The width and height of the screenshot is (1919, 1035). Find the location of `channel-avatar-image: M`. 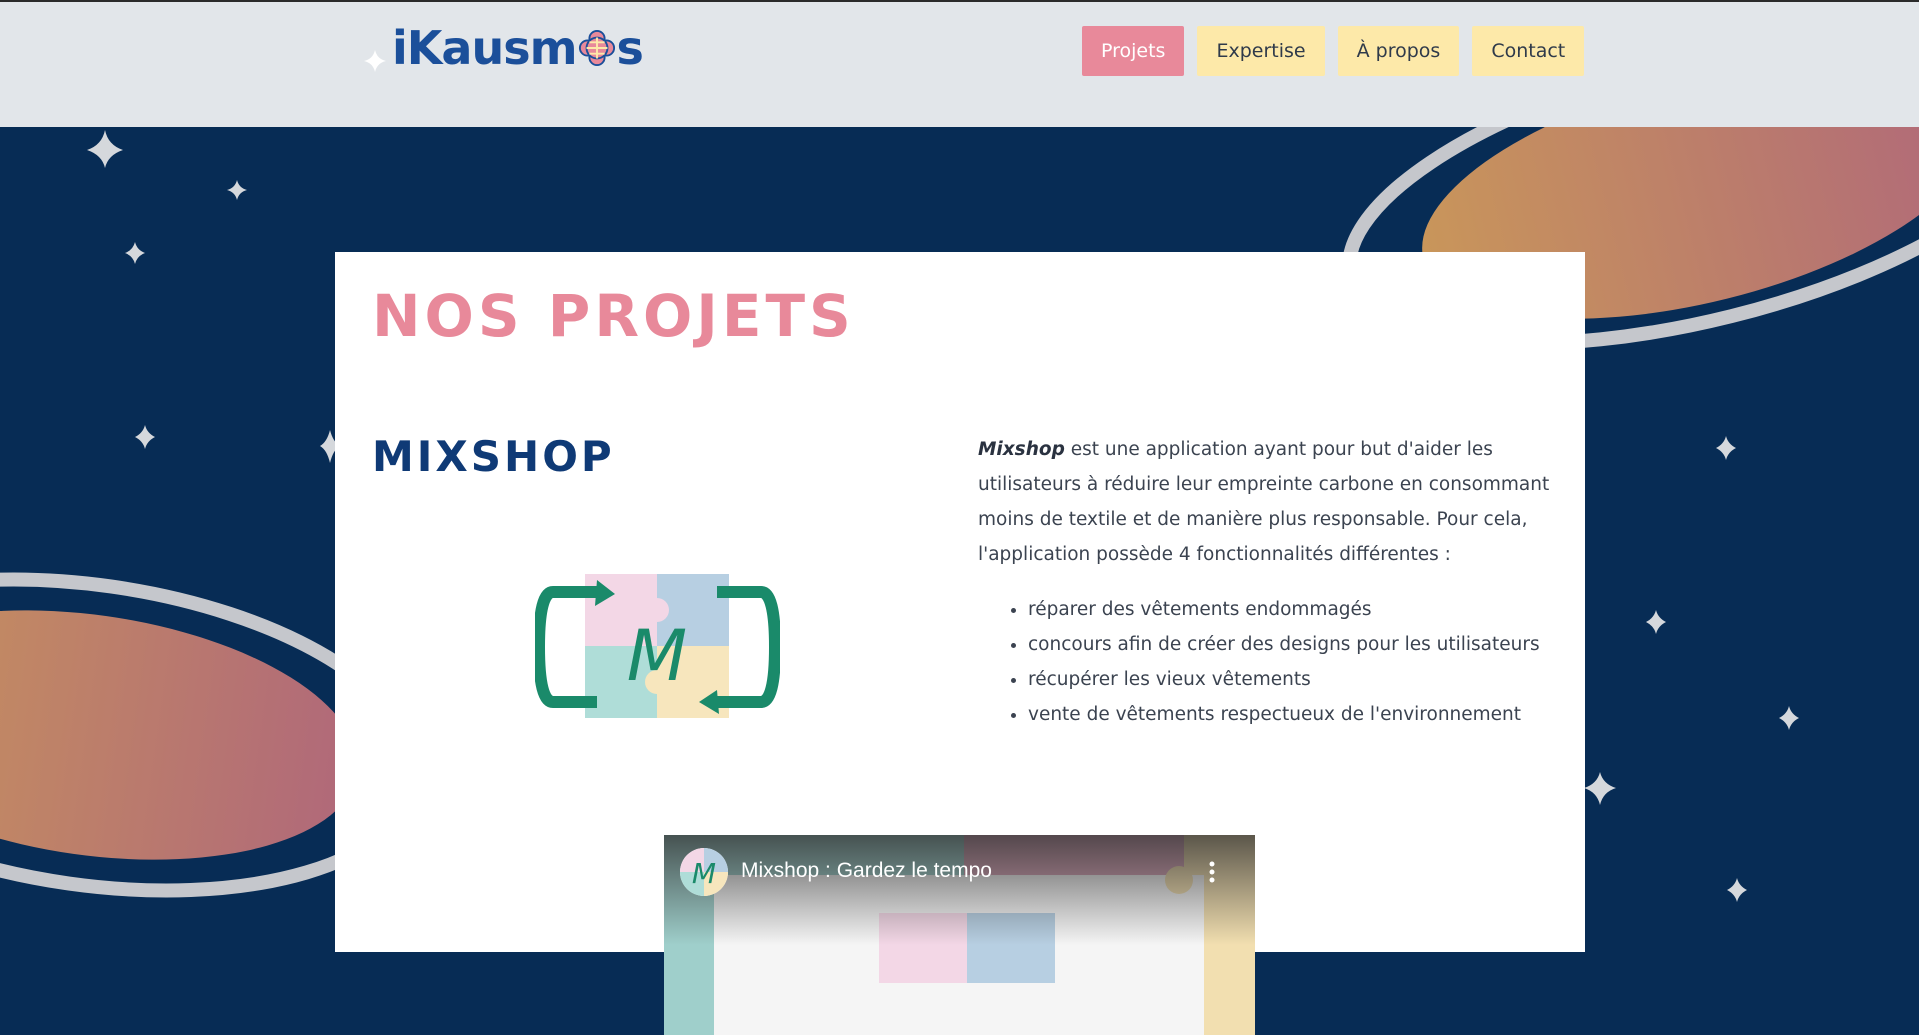

channel-avatar-image: M is located at coordinates (704, 872).